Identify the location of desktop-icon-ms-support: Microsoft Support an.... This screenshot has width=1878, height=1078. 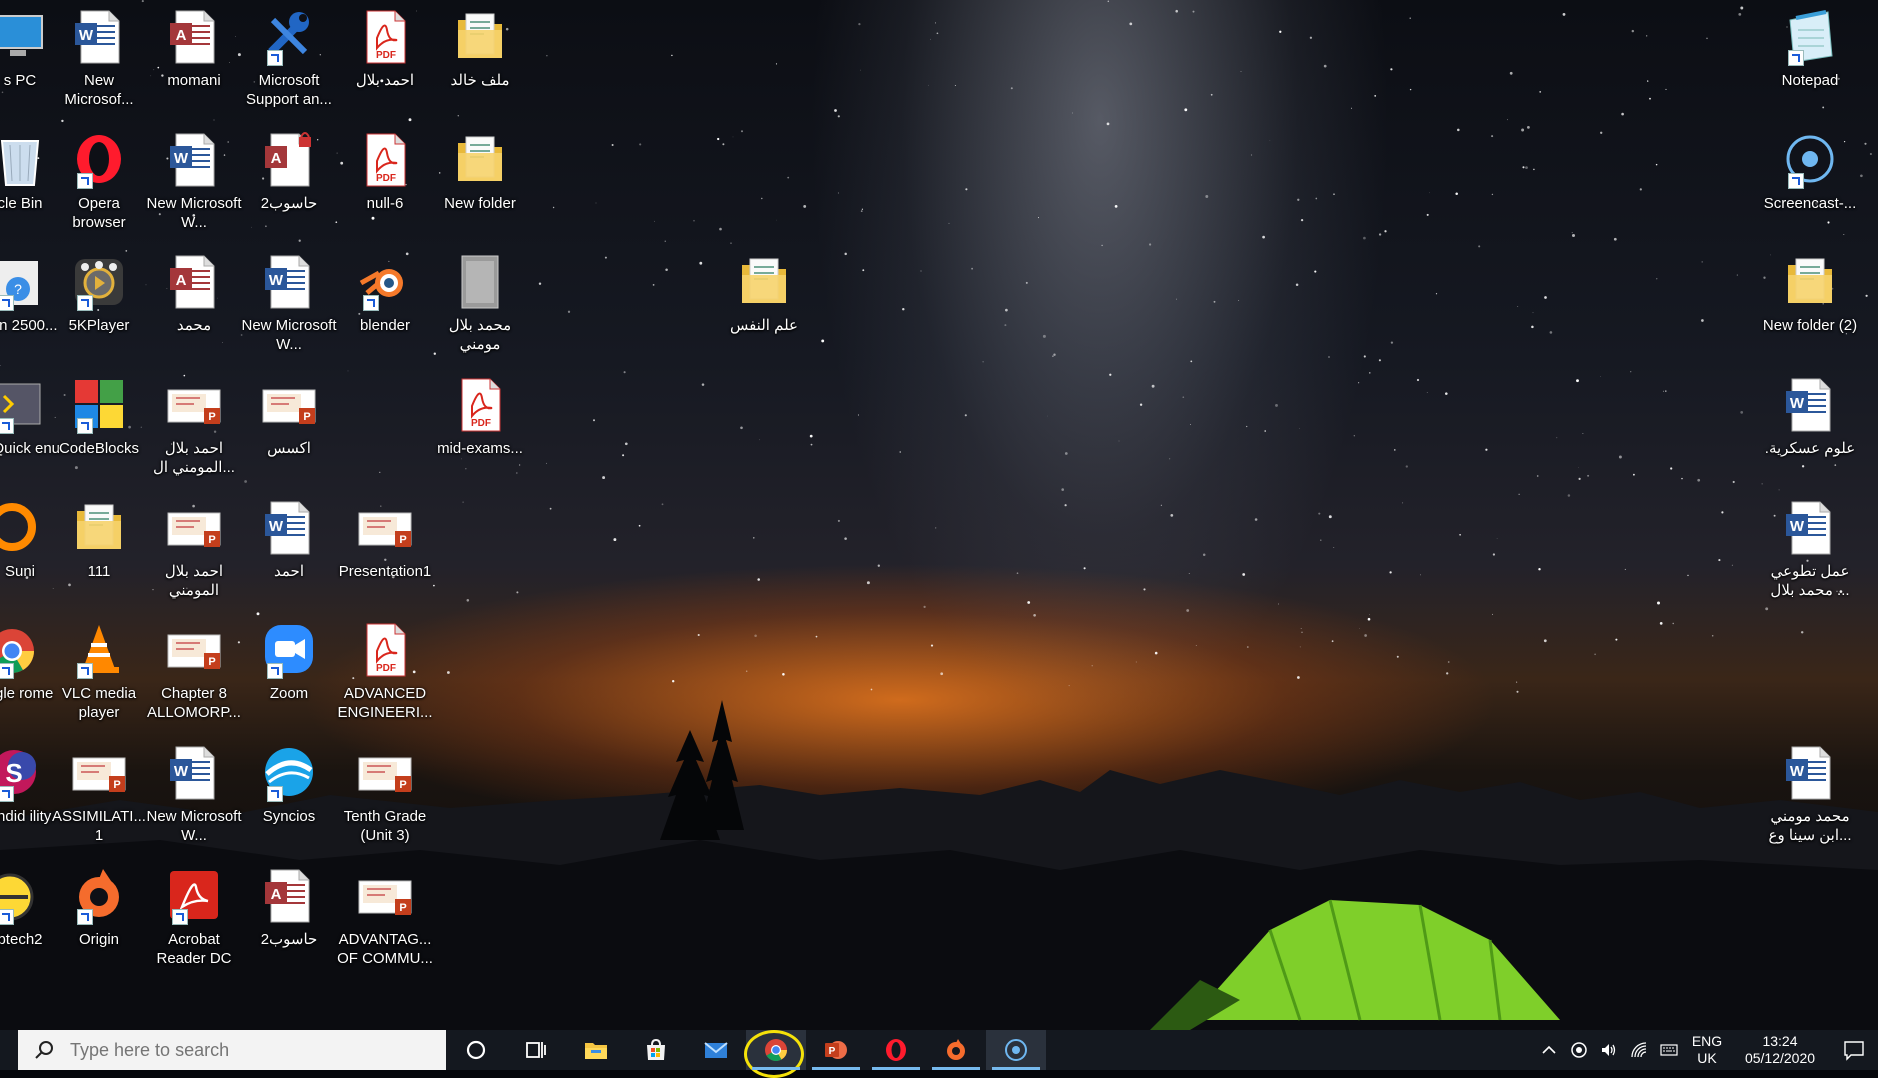
(289, 58).